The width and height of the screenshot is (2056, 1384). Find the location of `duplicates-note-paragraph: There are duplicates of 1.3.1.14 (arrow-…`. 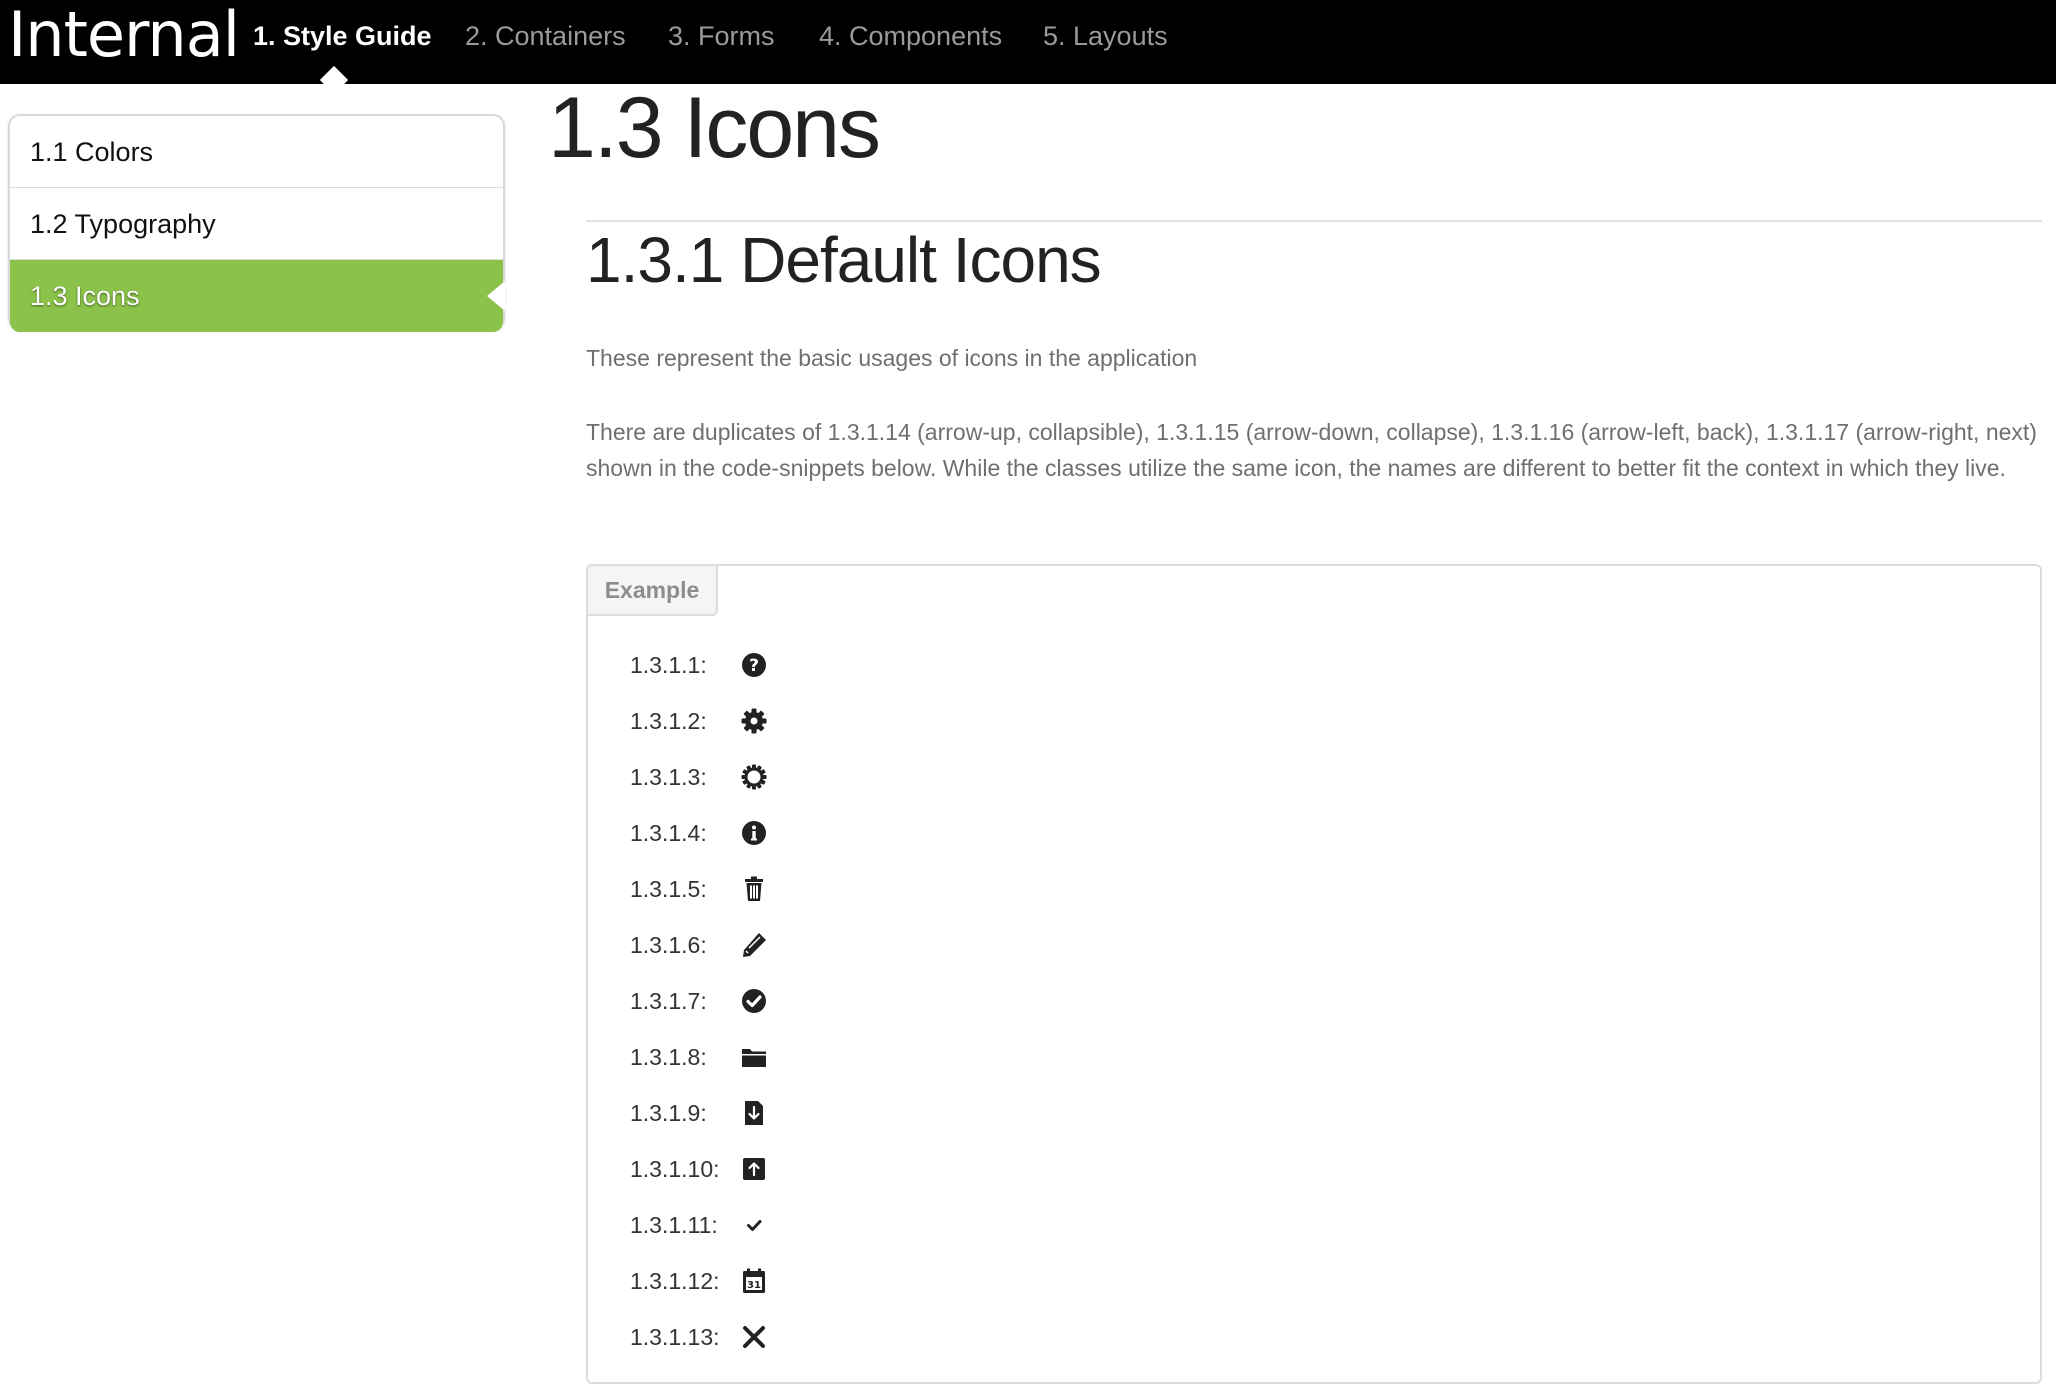

duplicates-note-paragraph: There are duplicates of 1.3.1.14 (arrow-… is located at coordinates (1311, 450).